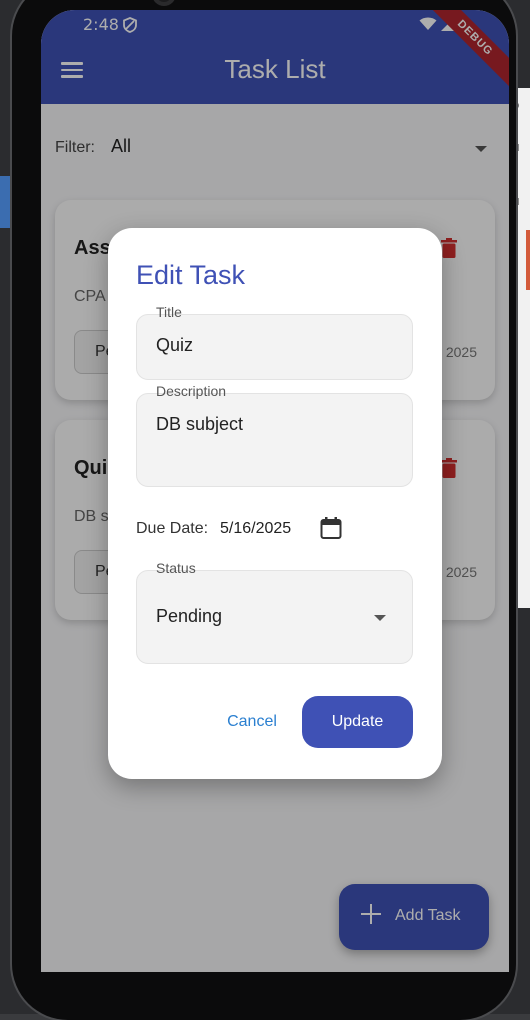 This screenshot has width=530, height=1020. Describe the element at coordinates (175, 345) in the screenshot. I see `title-field-value: Quiz` at that location.